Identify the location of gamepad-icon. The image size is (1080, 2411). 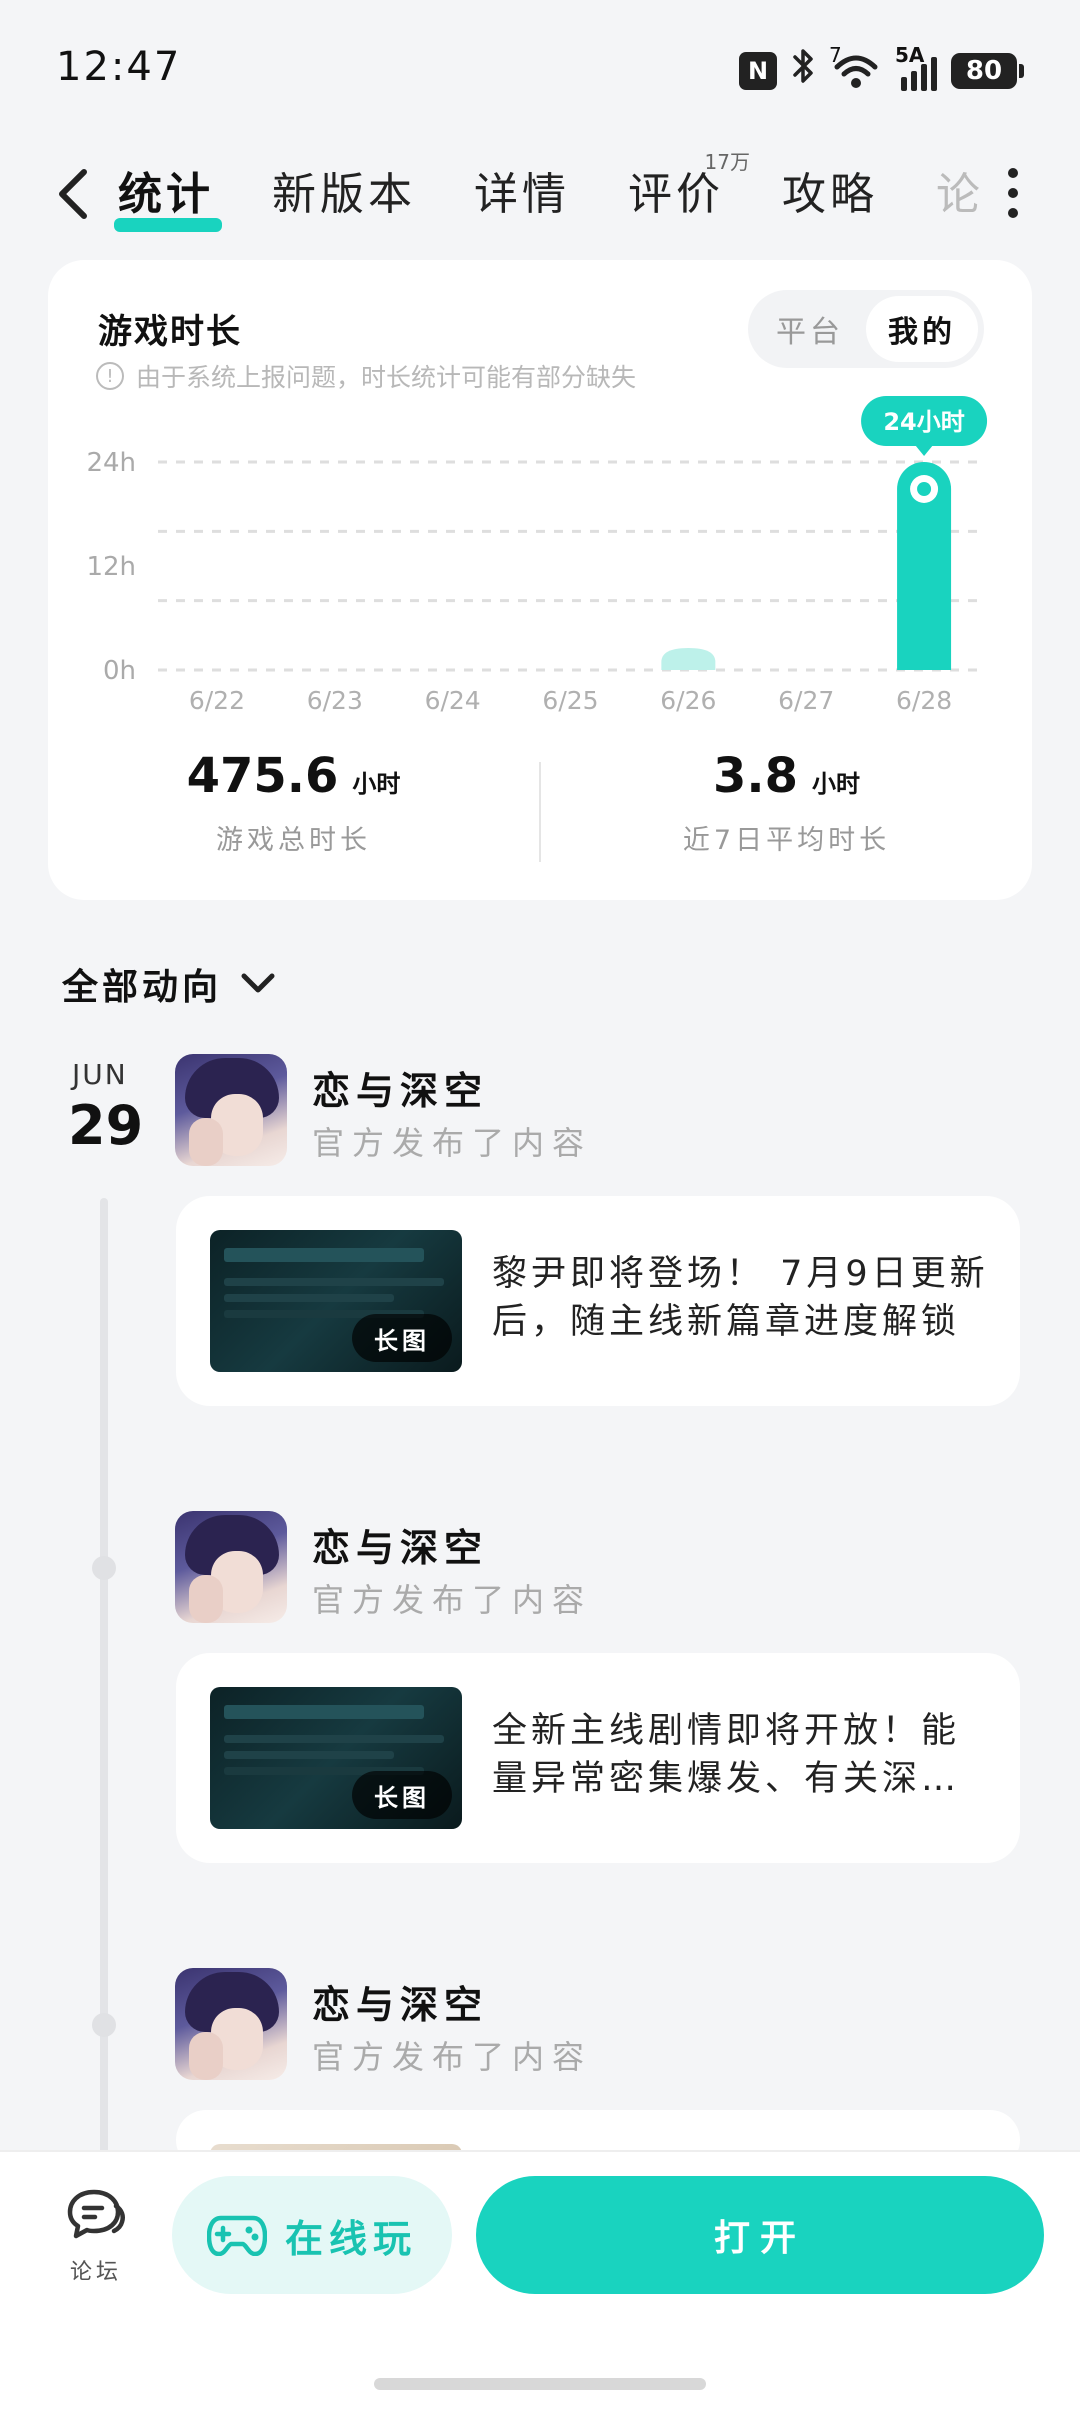
(236, 2235).